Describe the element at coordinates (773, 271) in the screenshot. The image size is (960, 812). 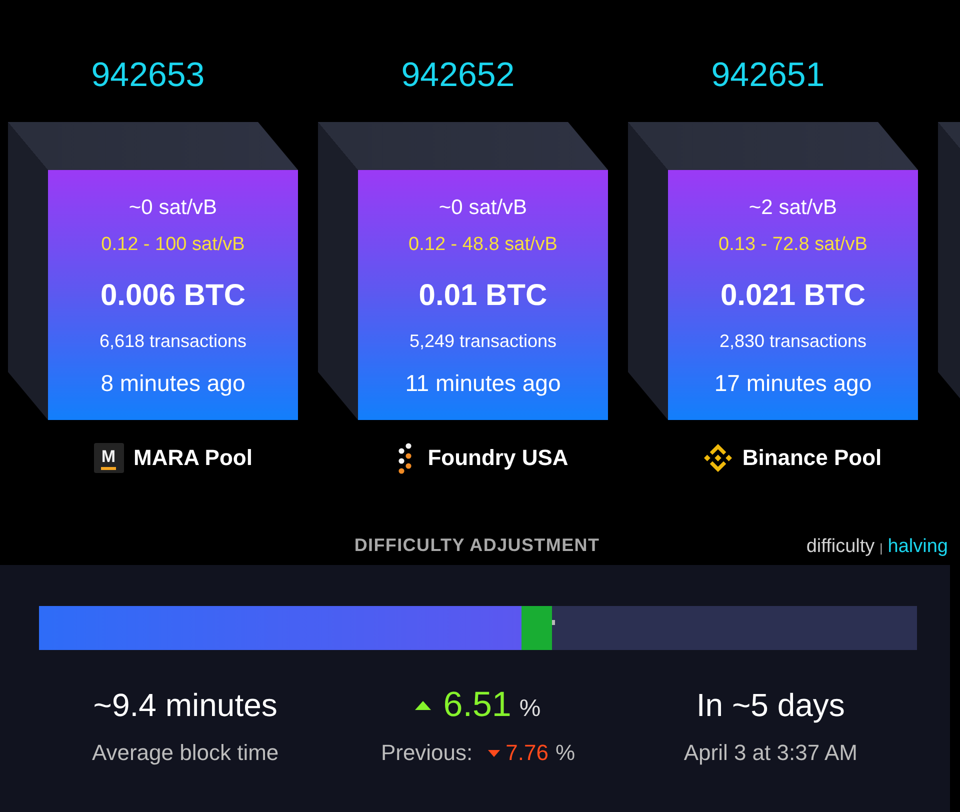
I see `block-cube: ~2 sat/vB 0.13 - 72.8 sat/vB 0.021 BTC 2,830 transactions 17 minutes ago` at that location.